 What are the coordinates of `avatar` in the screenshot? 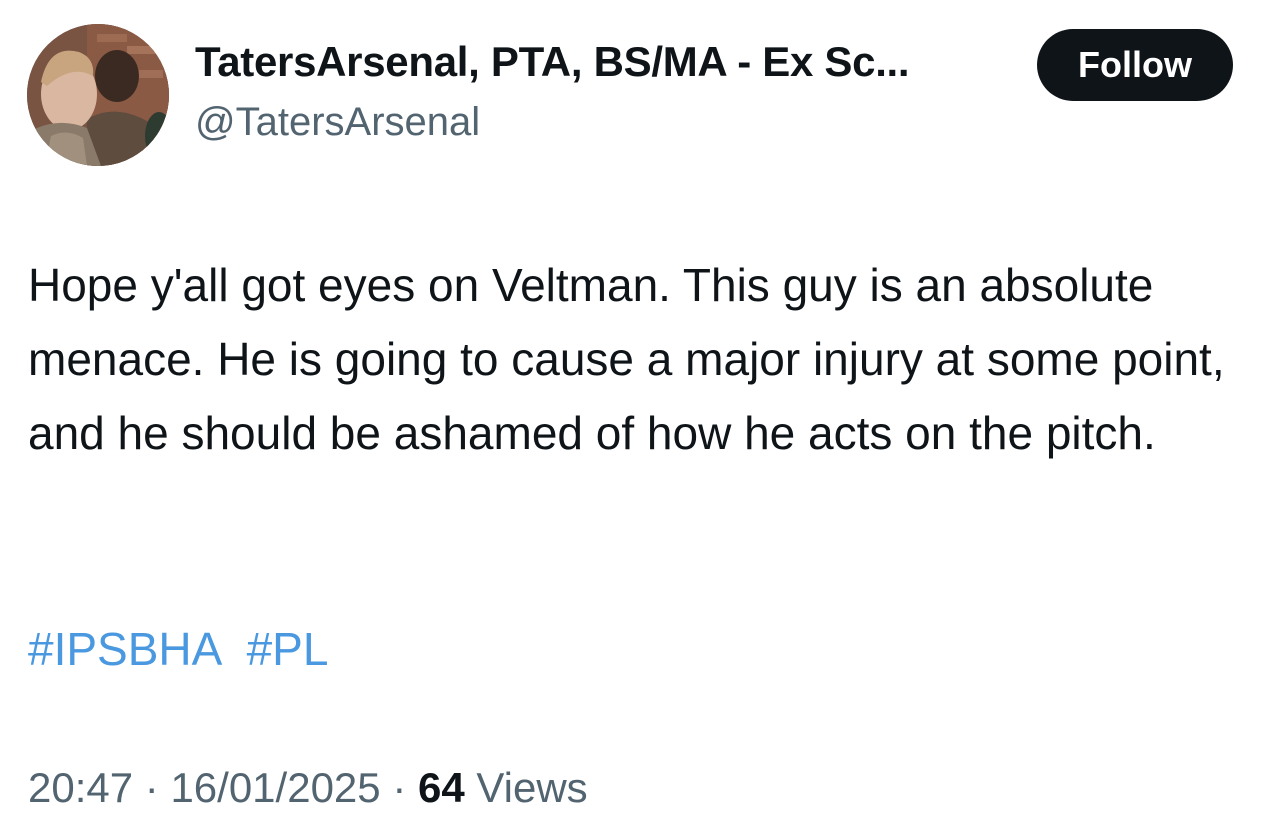 It's located at (98, 95).